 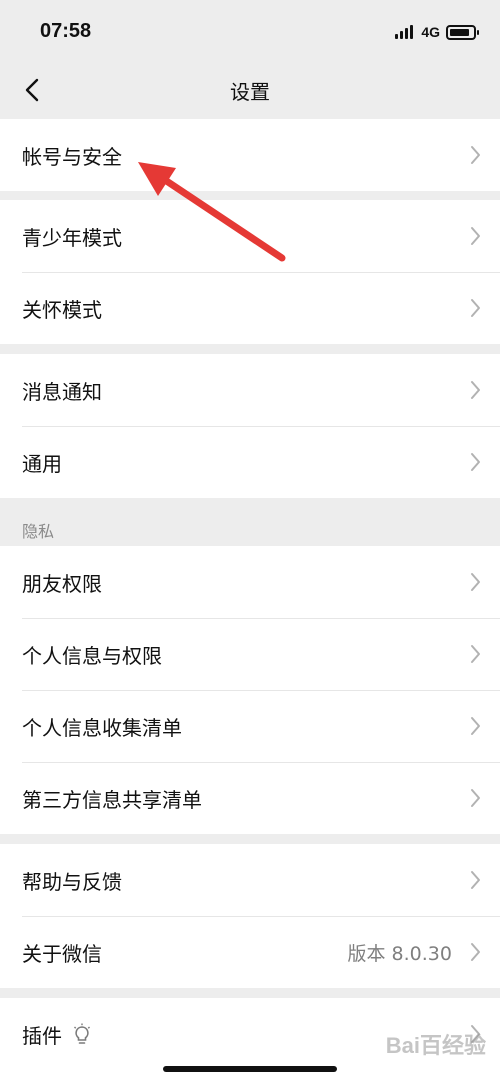 I want to click on account-group: 帐号与安全, so click(x=250, y=155).